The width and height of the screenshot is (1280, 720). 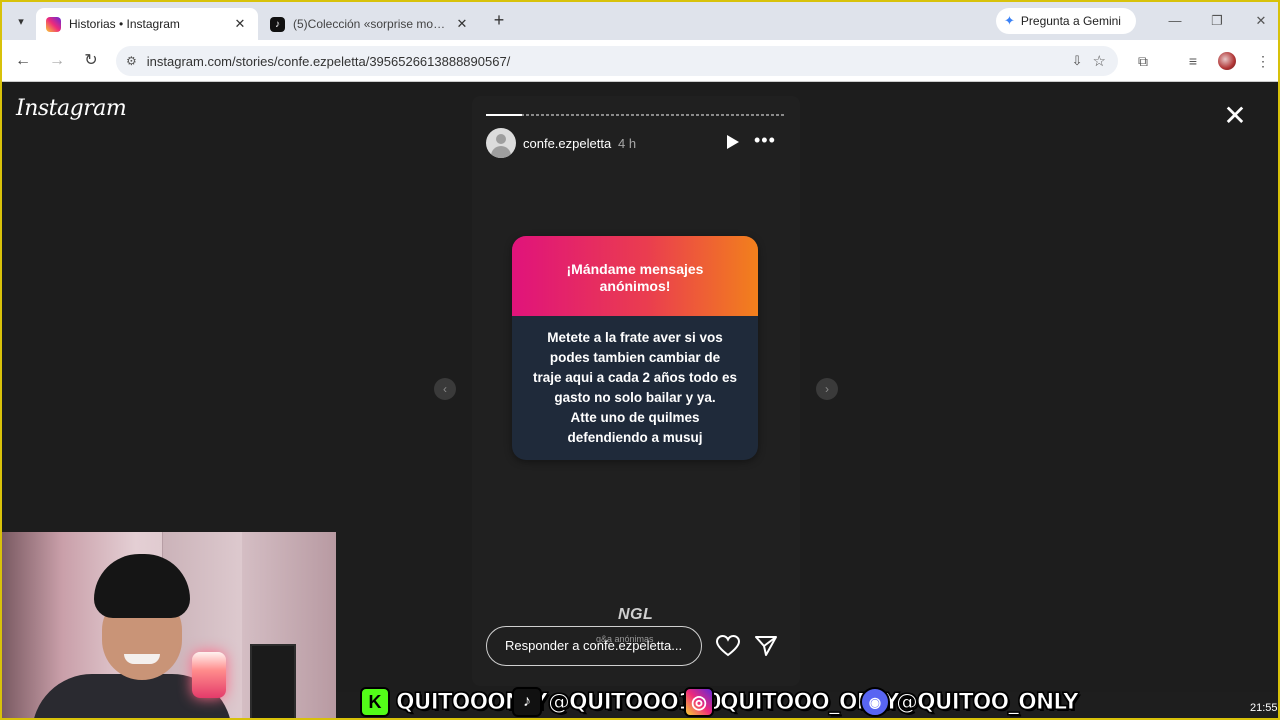 I want to click on ngl-watermark: NGL, so click(x=636, y=614).